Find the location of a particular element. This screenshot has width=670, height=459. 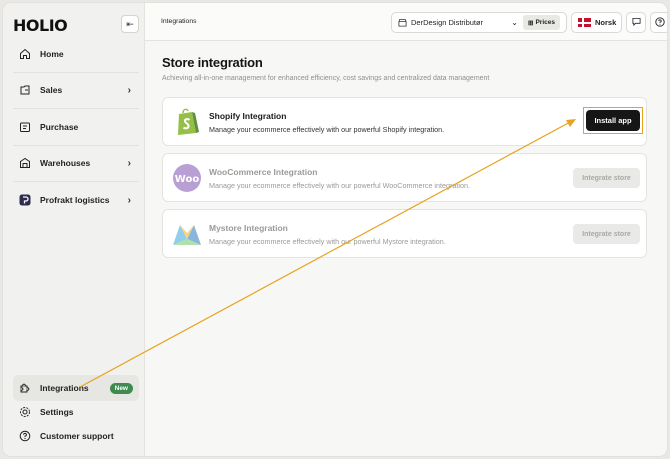

sidebar-item-label: Sales is located at coordinates (51, 90).